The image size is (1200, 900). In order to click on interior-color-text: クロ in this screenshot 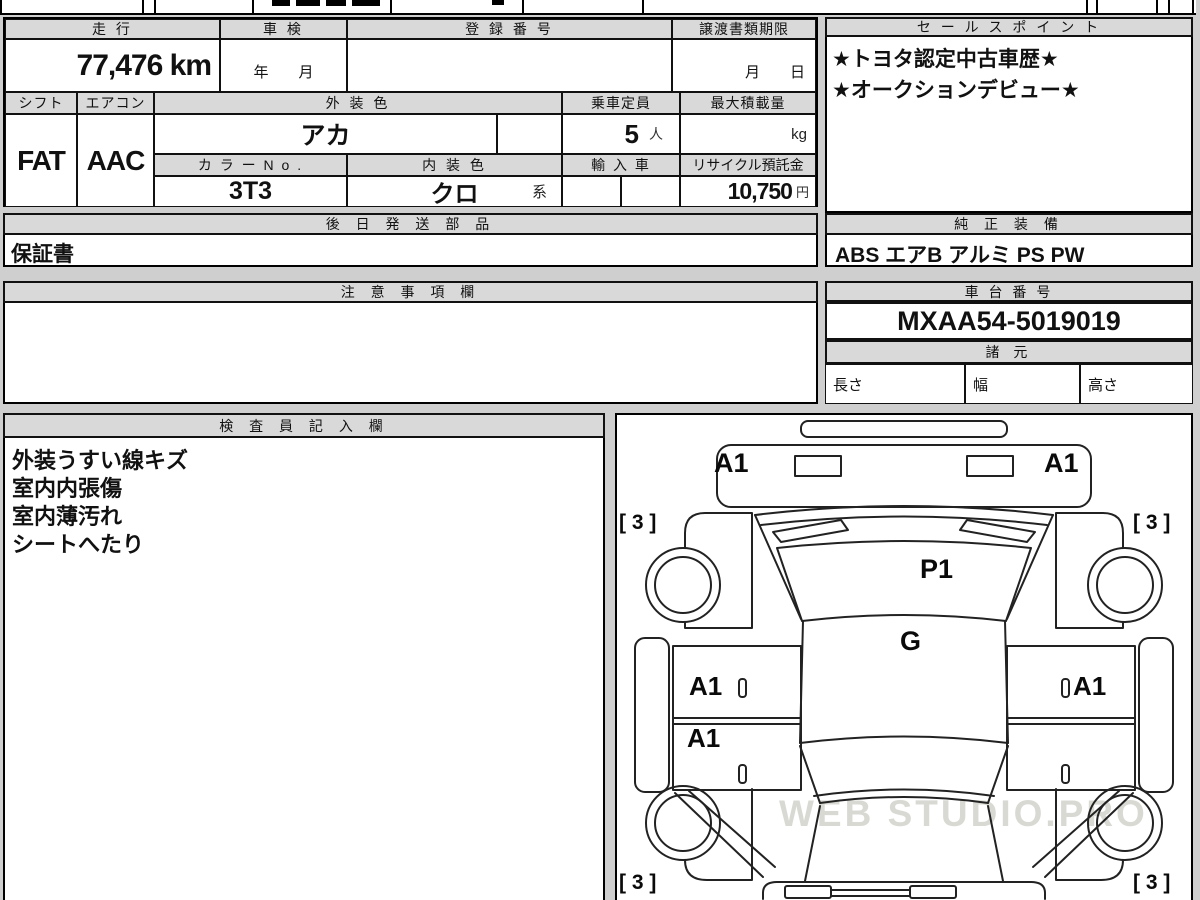, I will do `click(454, 194)`.